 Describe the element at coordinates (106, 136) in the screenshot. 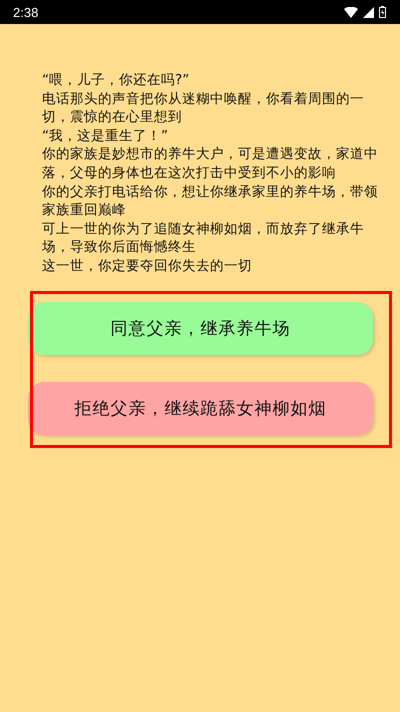

I see `story-line: “我，这是重生了！”` at that location.